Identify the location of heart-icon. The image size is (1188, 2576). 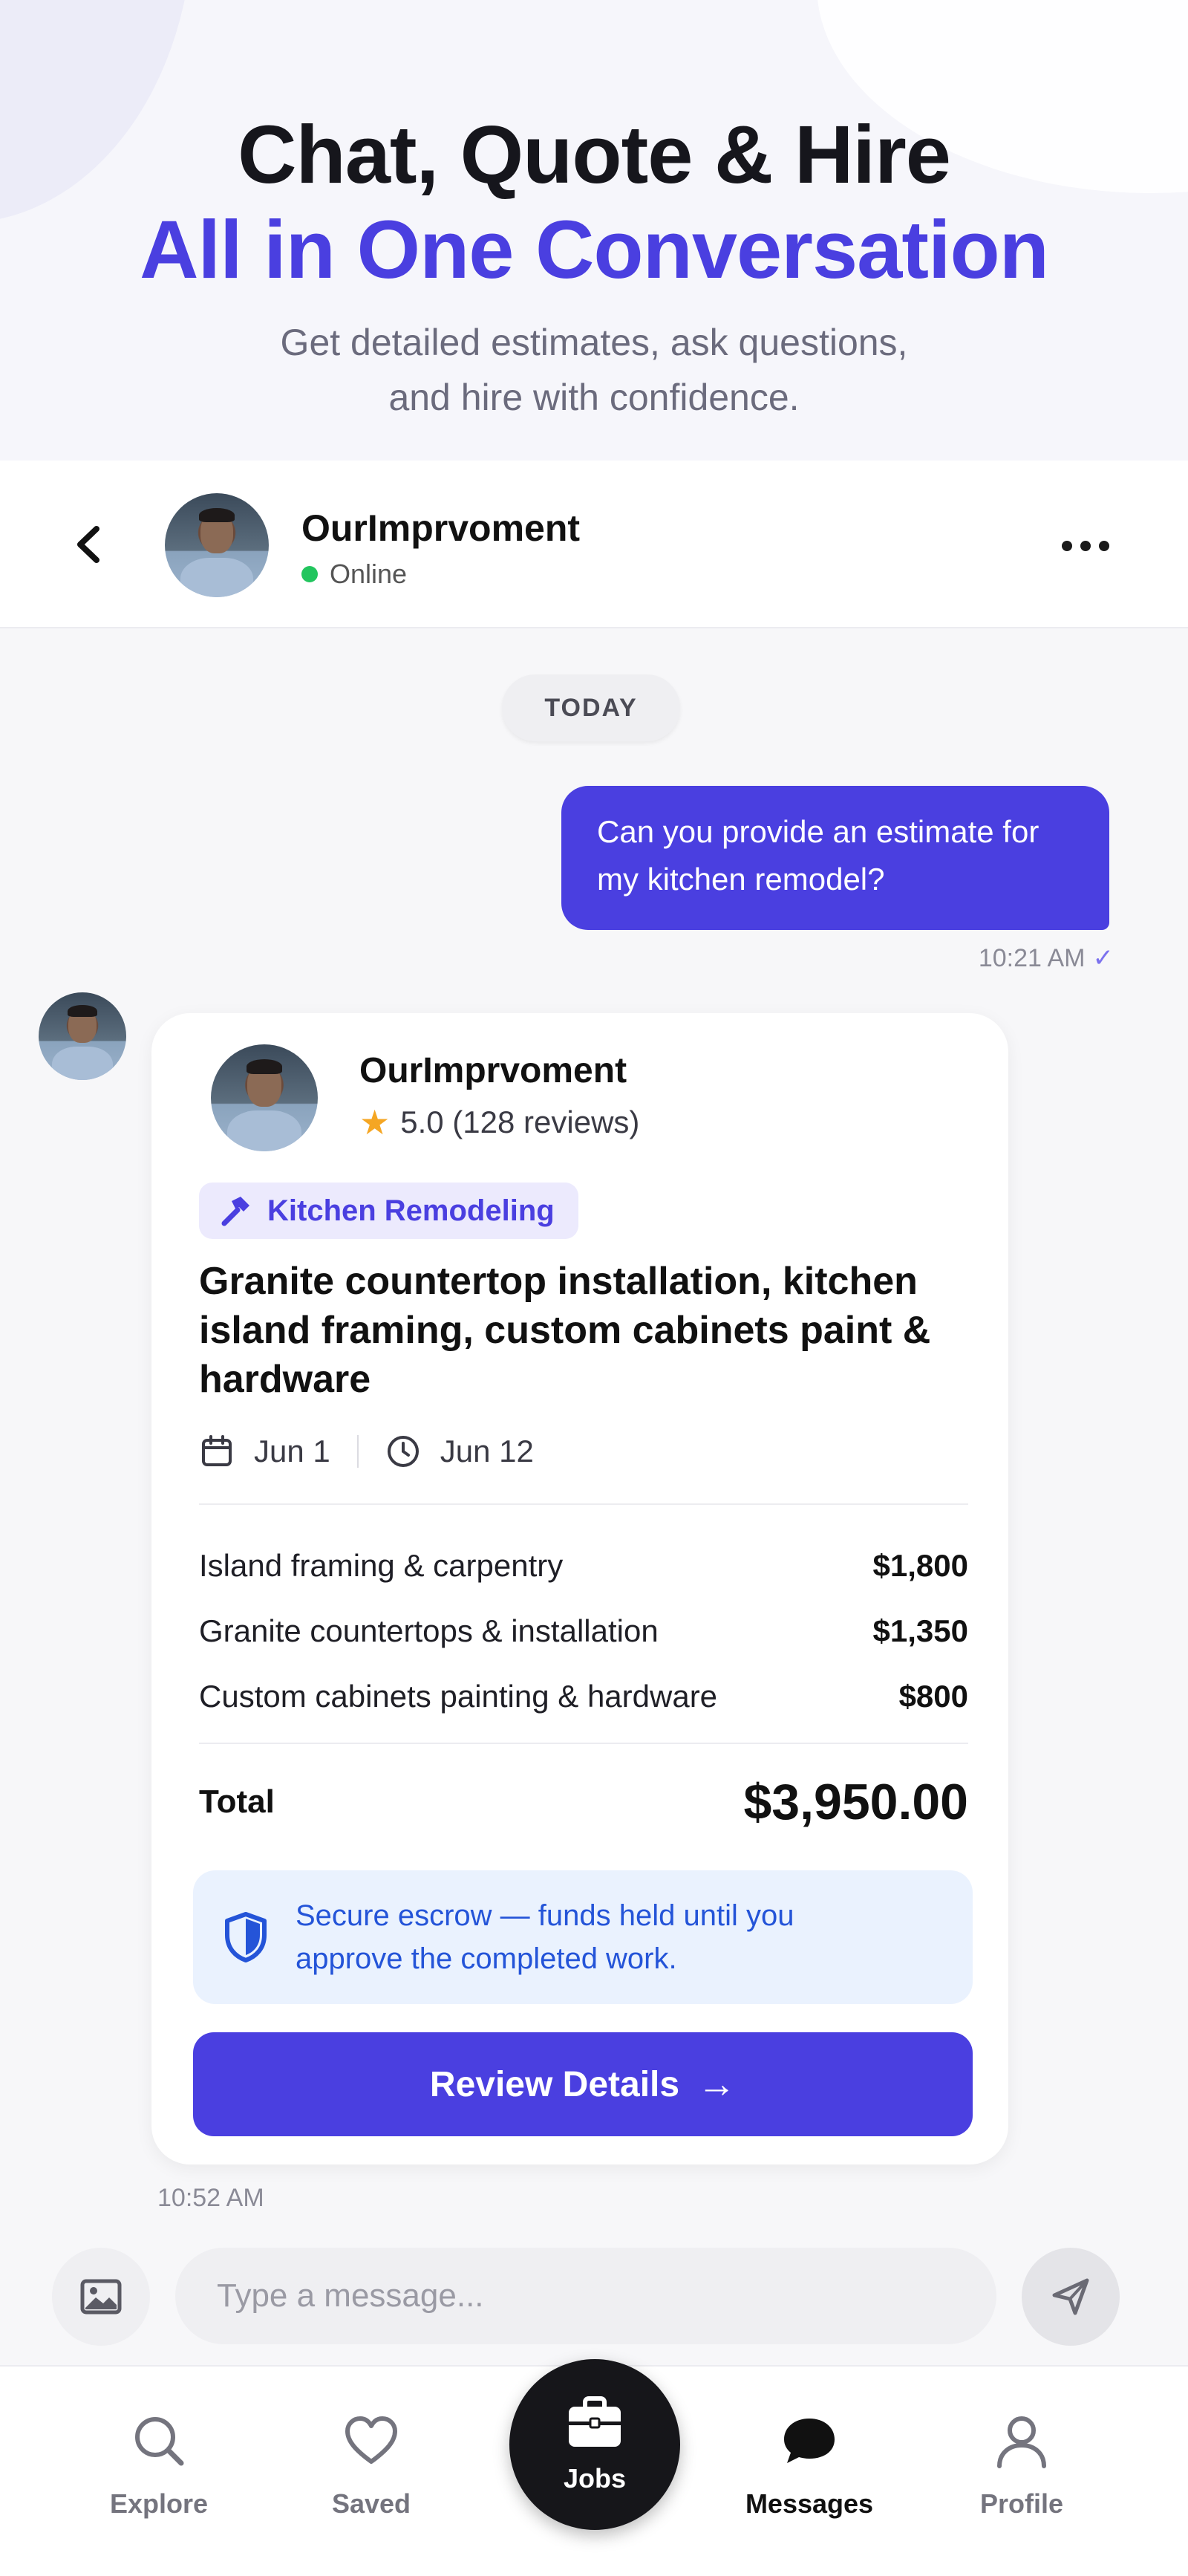
(371, 2440).